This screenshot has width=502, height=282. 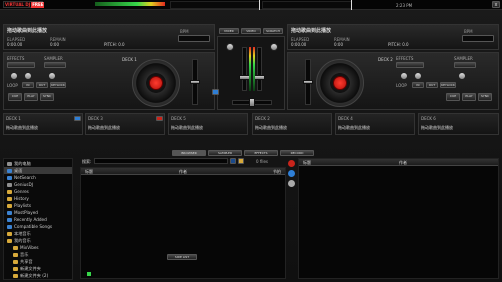 I want to click on search-icon, so click(x=233, y=161).